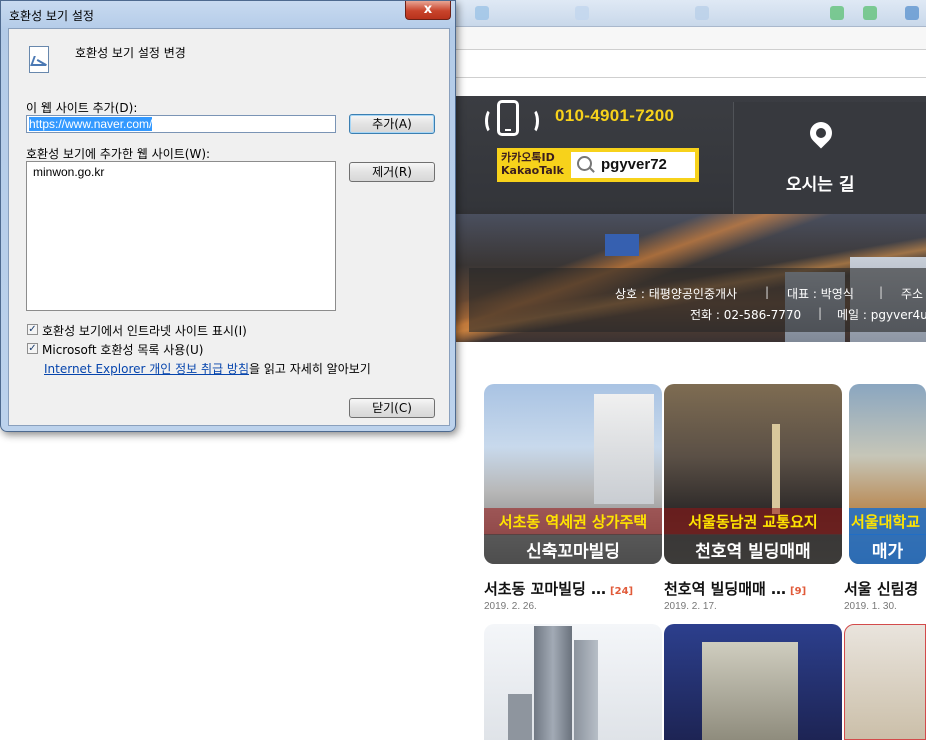 The height and width of the screenshot is (740, 926). Describe the element at coordinates (181, 236) in the screenshot. I see `sites-list: minwon.go.kr` at that location.